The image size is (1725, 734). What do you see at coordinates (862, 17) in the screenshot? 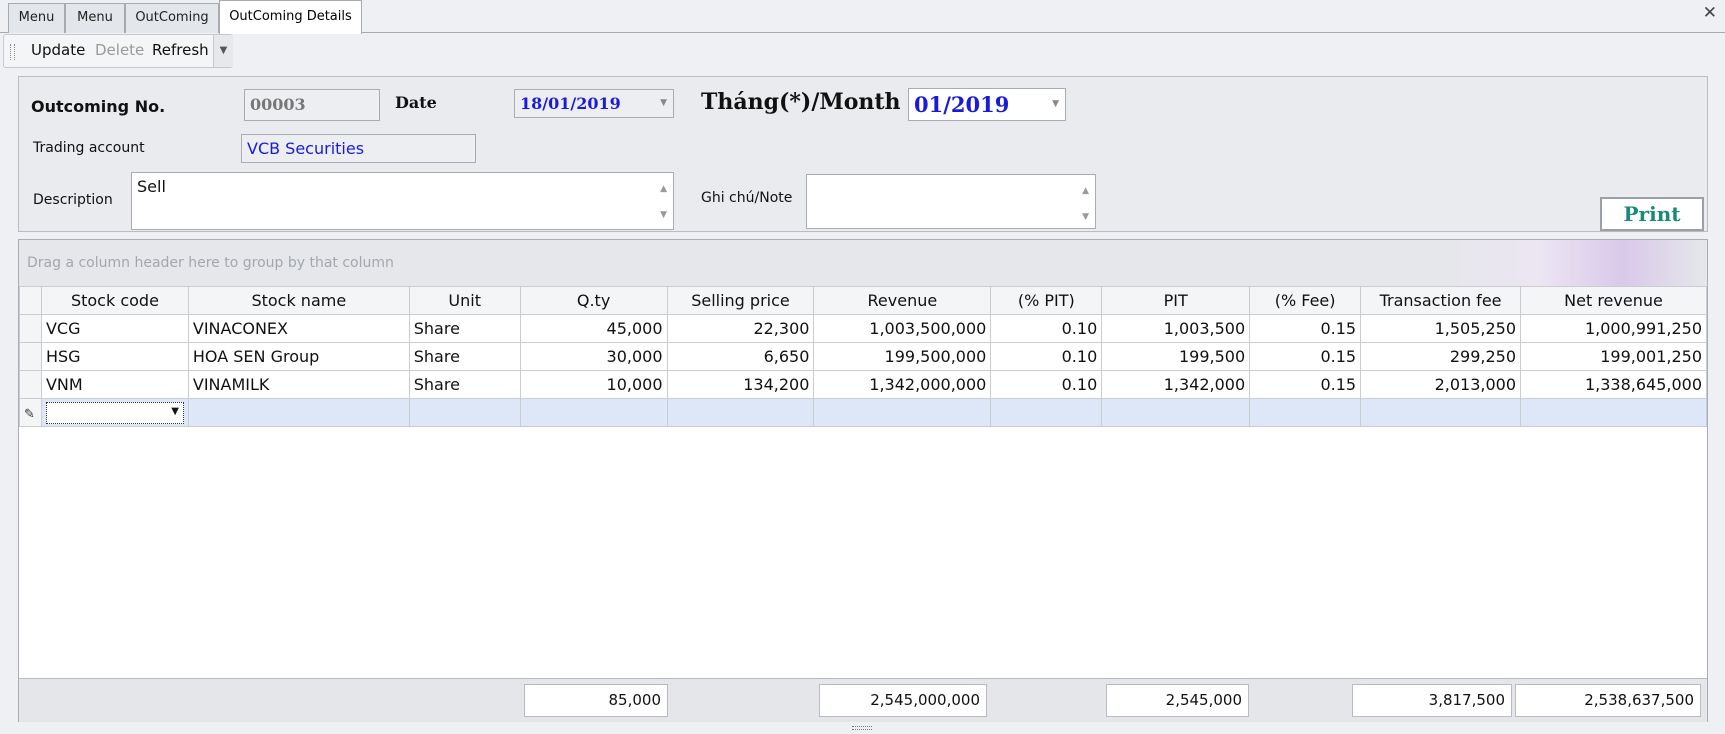
I see `tab-strip: Menu Menu OutComing OutComing Details ✕` at bounding box center [862, 17].